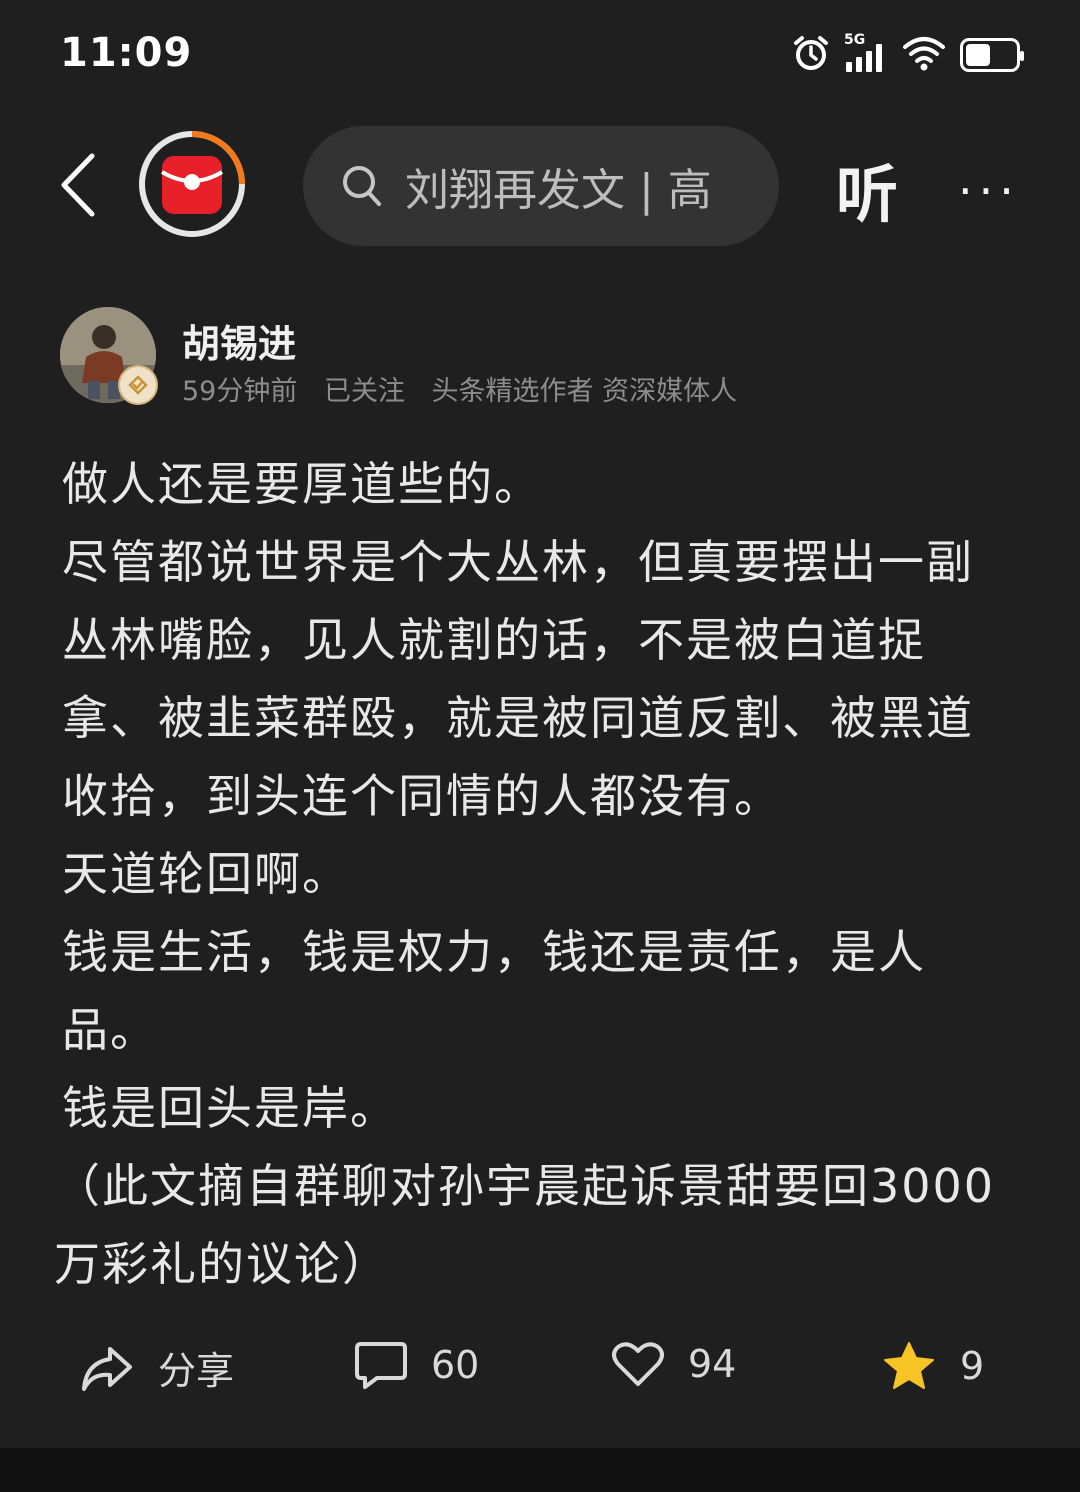 Image resolution: width=1080 pixels, height=1492 pixels. What do you see at coordinates (558, 190) in the screenshot?
I see `search-placeholder: 刘翔再发文 | 高` at bounding box center [558, 190].